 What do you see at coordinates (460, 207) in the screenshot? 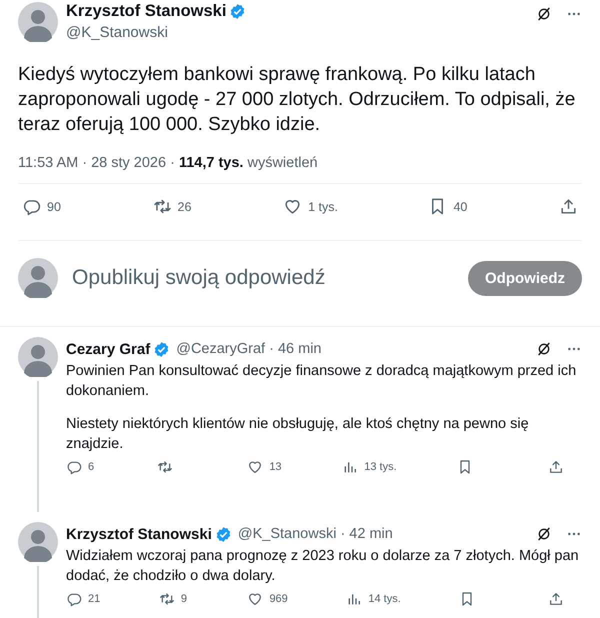
I see `bookmark-count: 40` at bounding box center [460, 207].